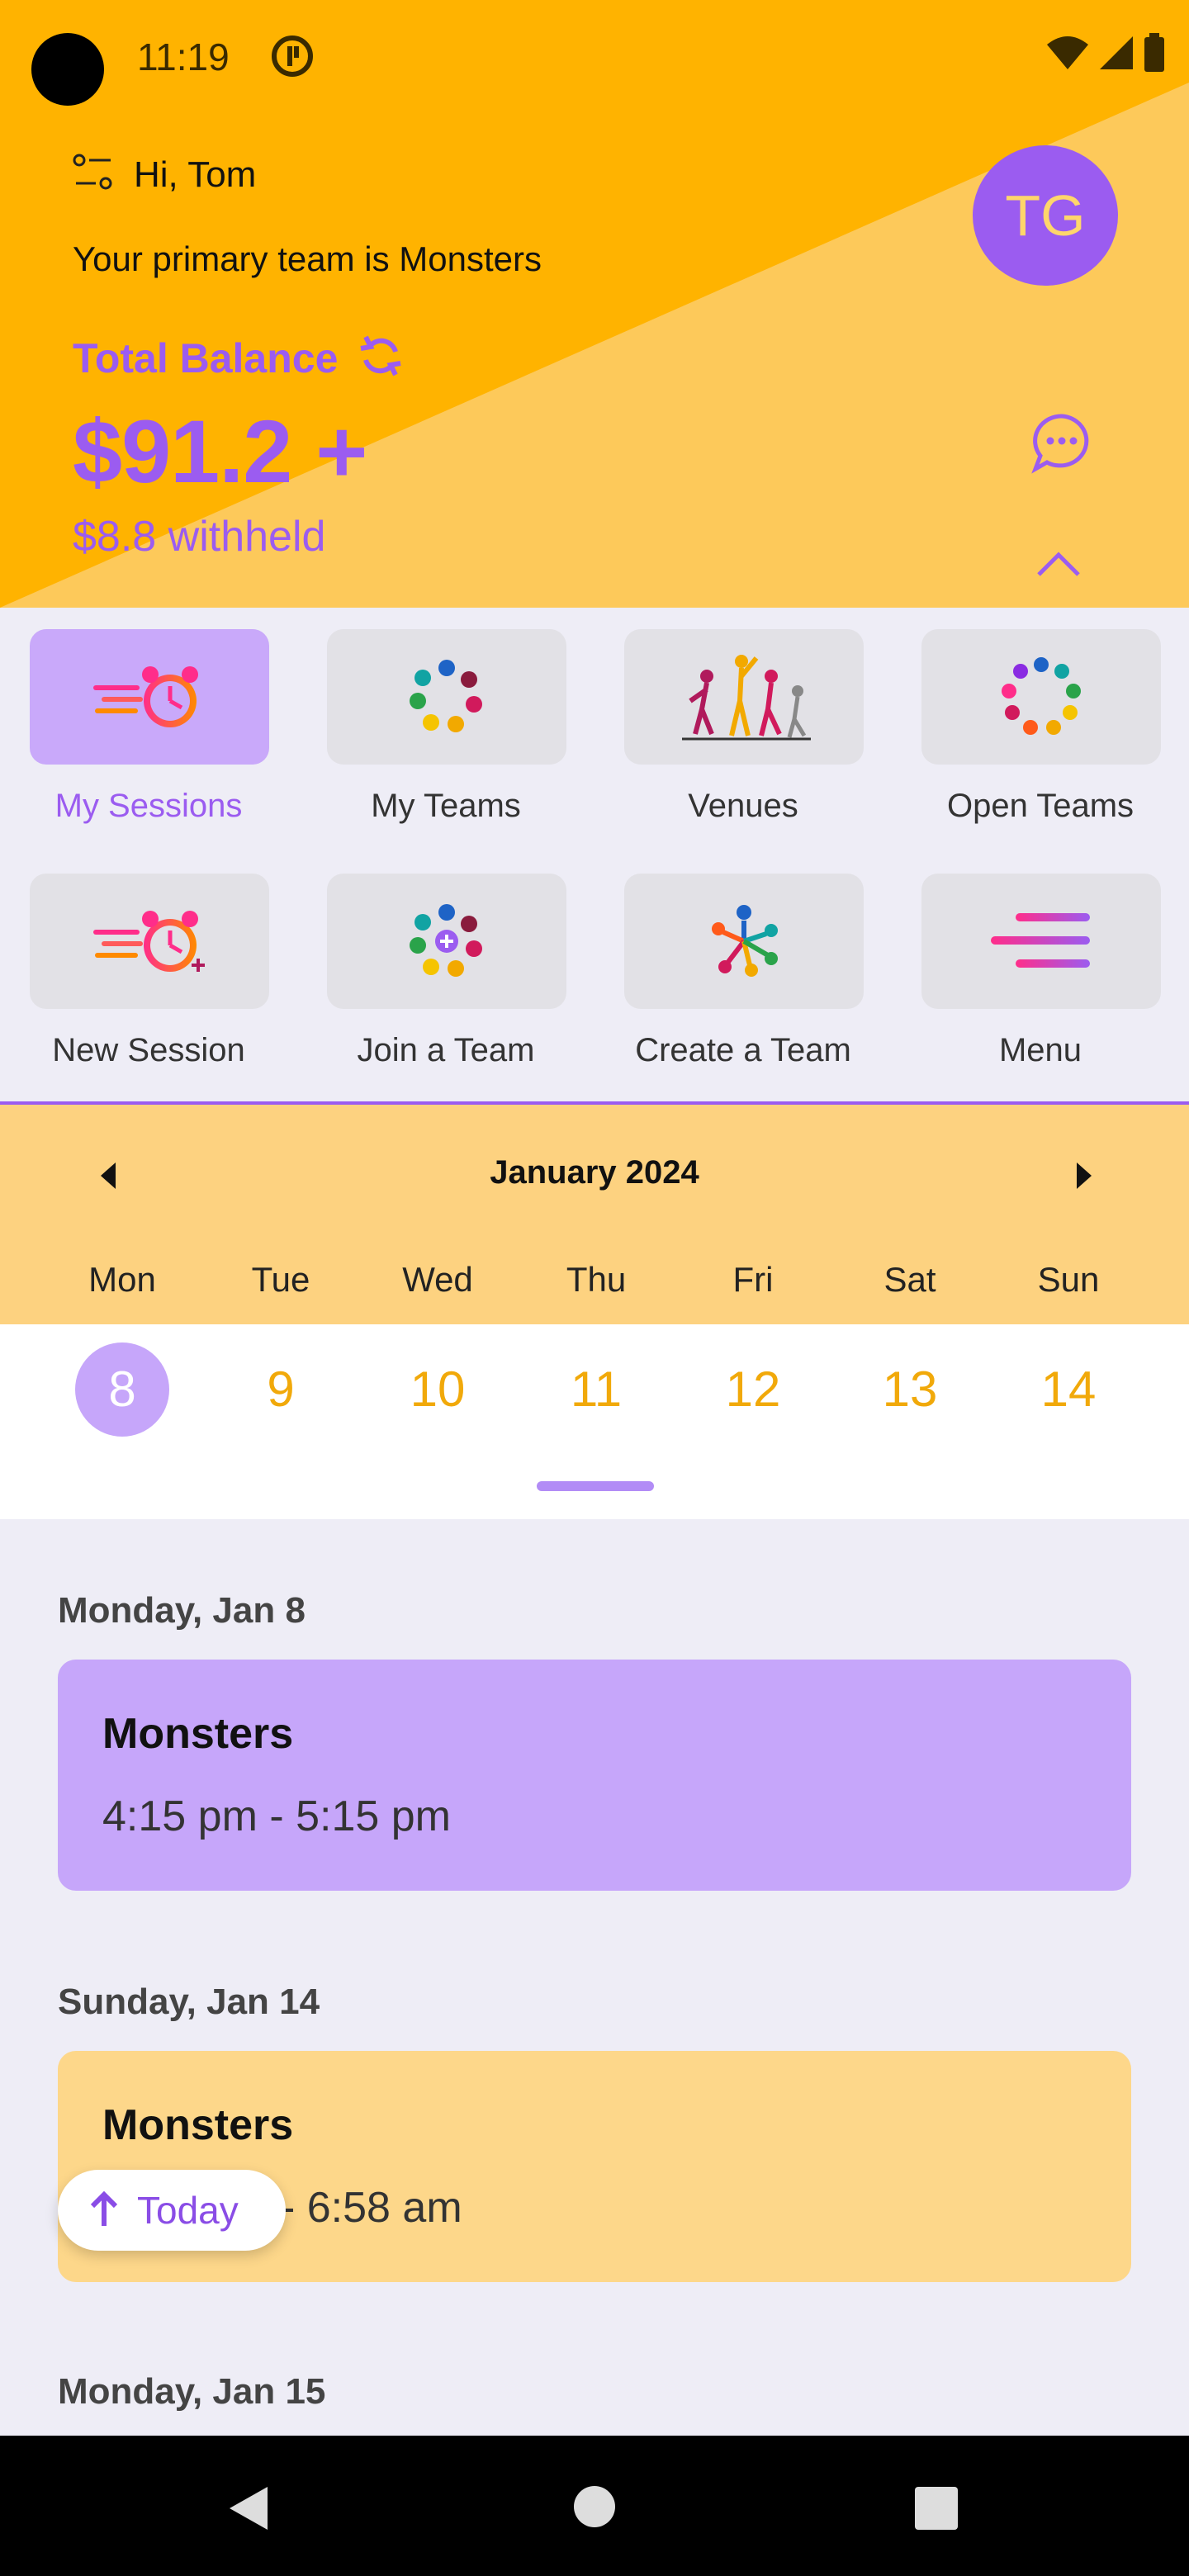  I want to click on team-ring-icon, so click(1041, 696).